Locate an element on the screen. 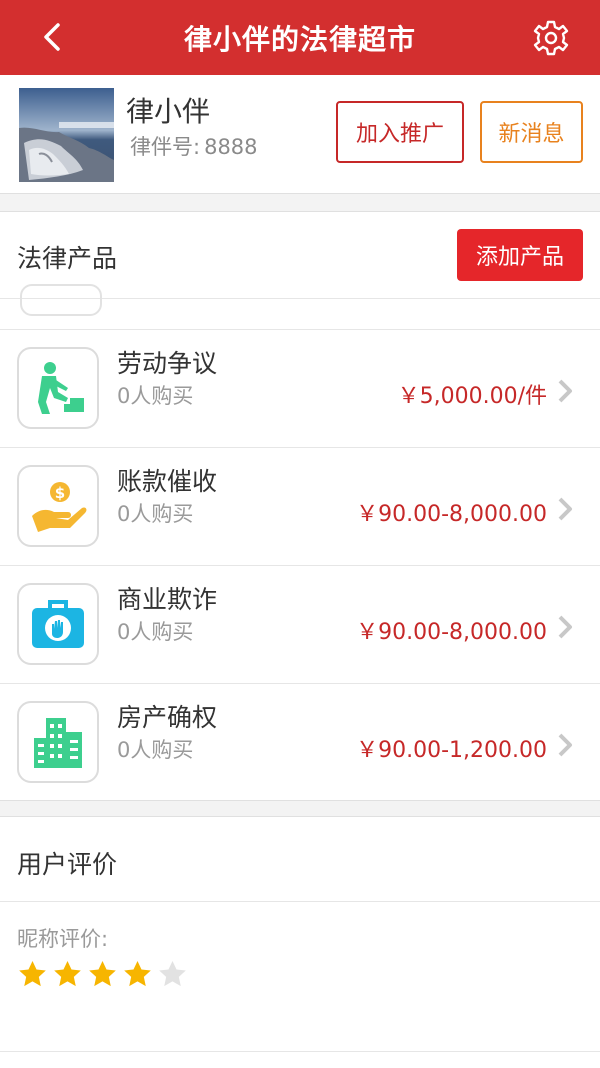 Image resolution: width=600 pixels, height=1068 pixels. product-row: $ 账款催收 0人购买 ￥90.00-8,000.00 is located at coordinates (300, 506).